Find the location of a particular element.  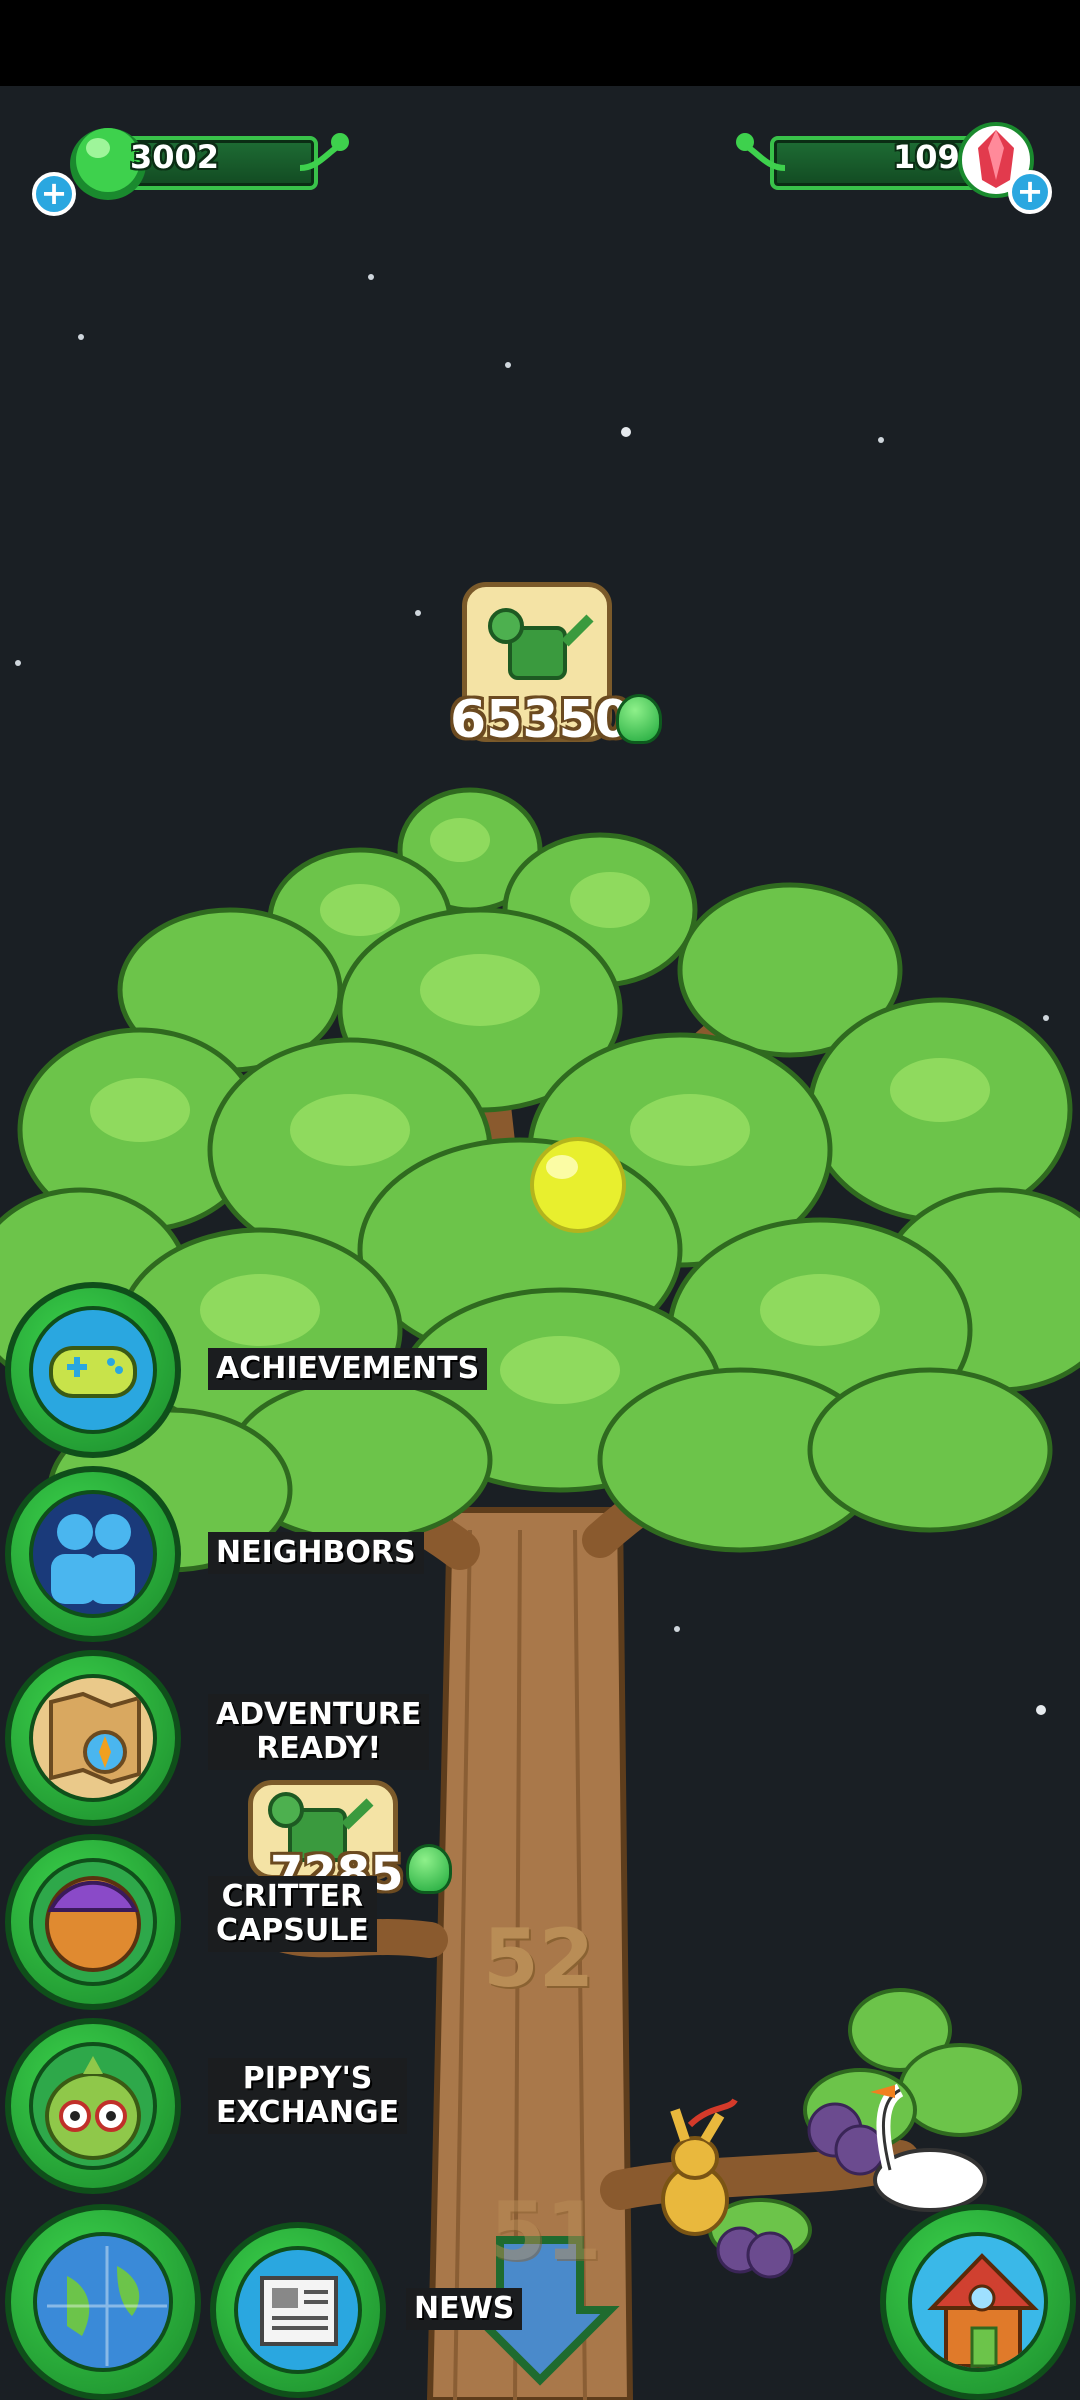

critter-label-line1: CRITTER is located at coordinates (292, 1896).